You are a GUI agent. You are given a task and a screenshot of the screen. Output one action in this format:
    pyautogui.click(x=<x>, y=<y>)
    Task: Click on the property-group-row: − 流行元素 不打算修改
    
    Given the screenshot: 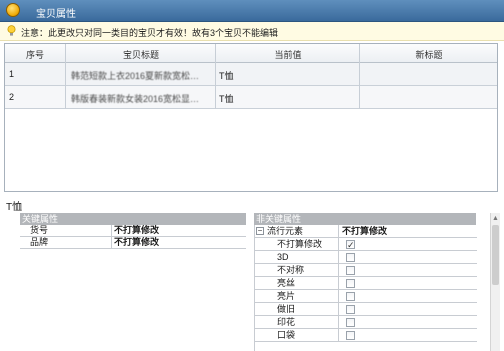 What is the action you would take?
    pyautogui.click(x=366, y=231)
    